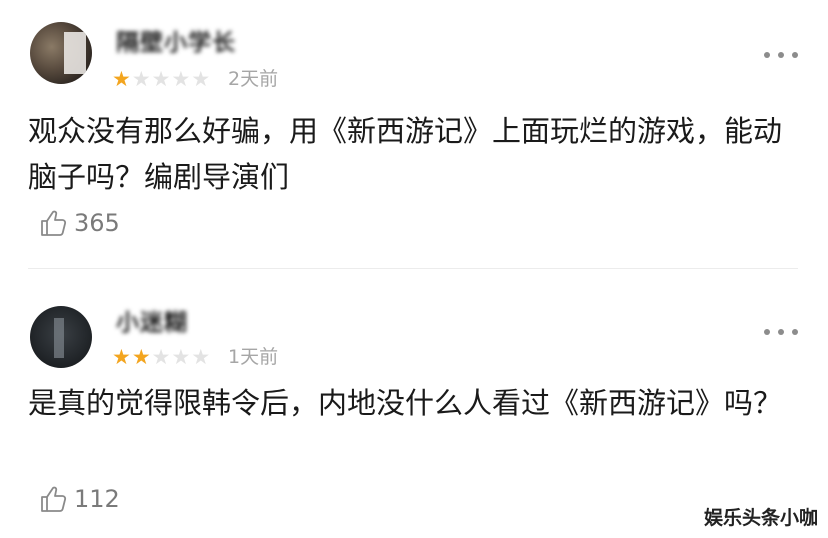  What do you see at coordinates (97, 223) in the screenshot?
I see `like-count: 365` at bounding box center [97, 223].